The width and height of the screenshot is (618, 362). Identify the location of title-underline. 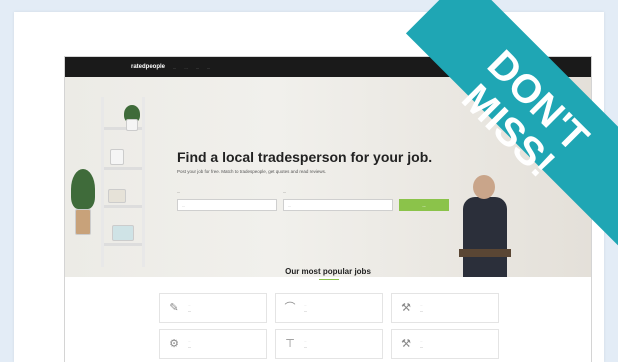
(329, 279).